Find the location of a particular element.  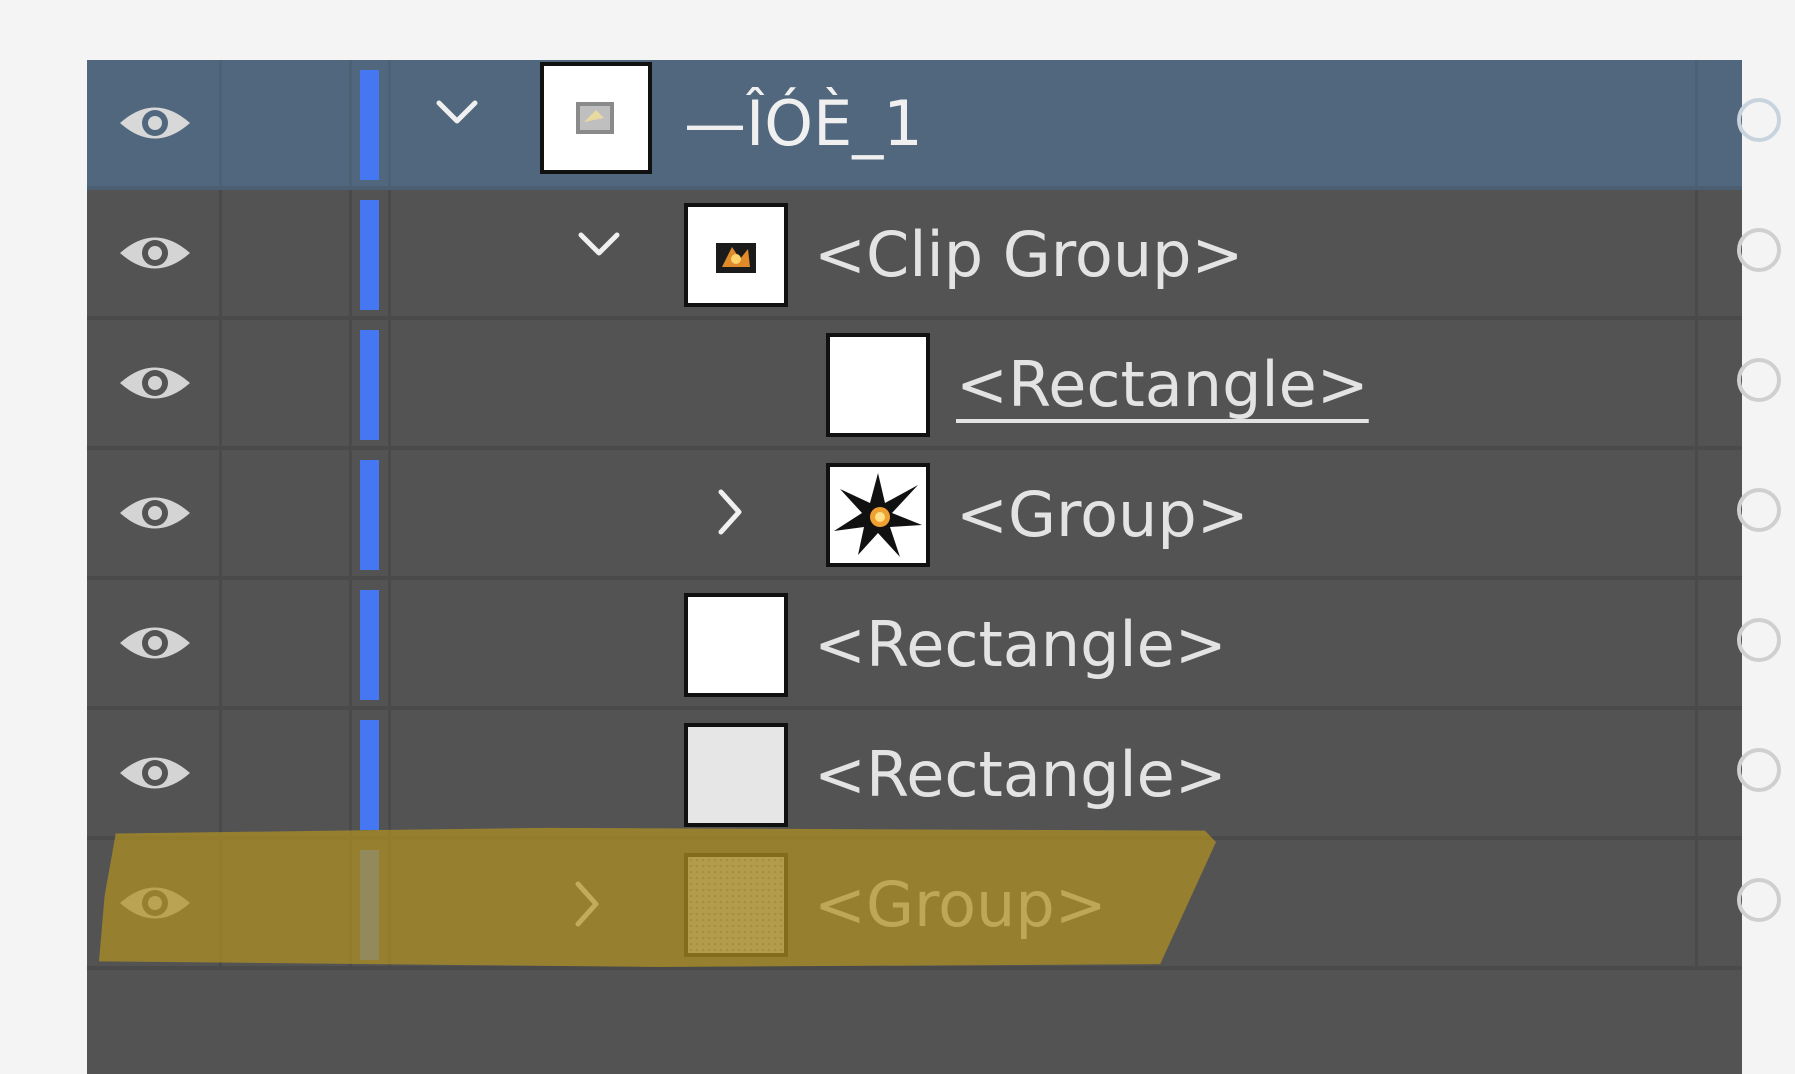

light-gray-rectangle-thumbnail is located at coordinates (736, 775).